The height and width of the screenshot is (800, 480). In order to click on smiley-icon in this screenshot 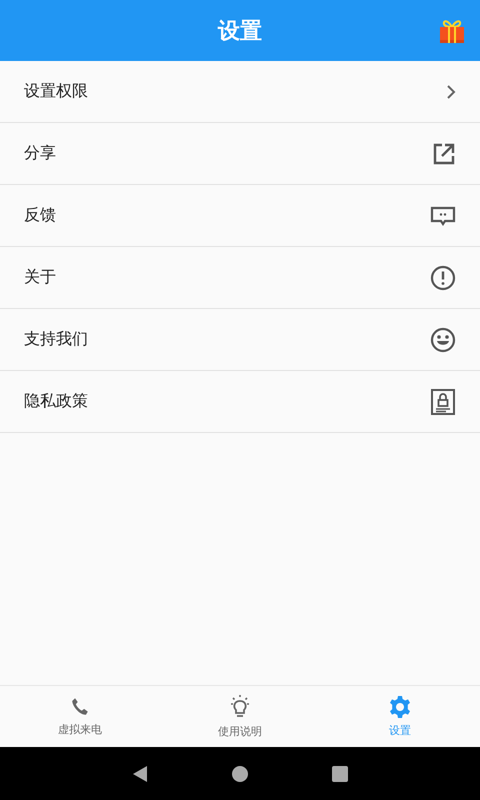, I will do `click(443, 339)`.